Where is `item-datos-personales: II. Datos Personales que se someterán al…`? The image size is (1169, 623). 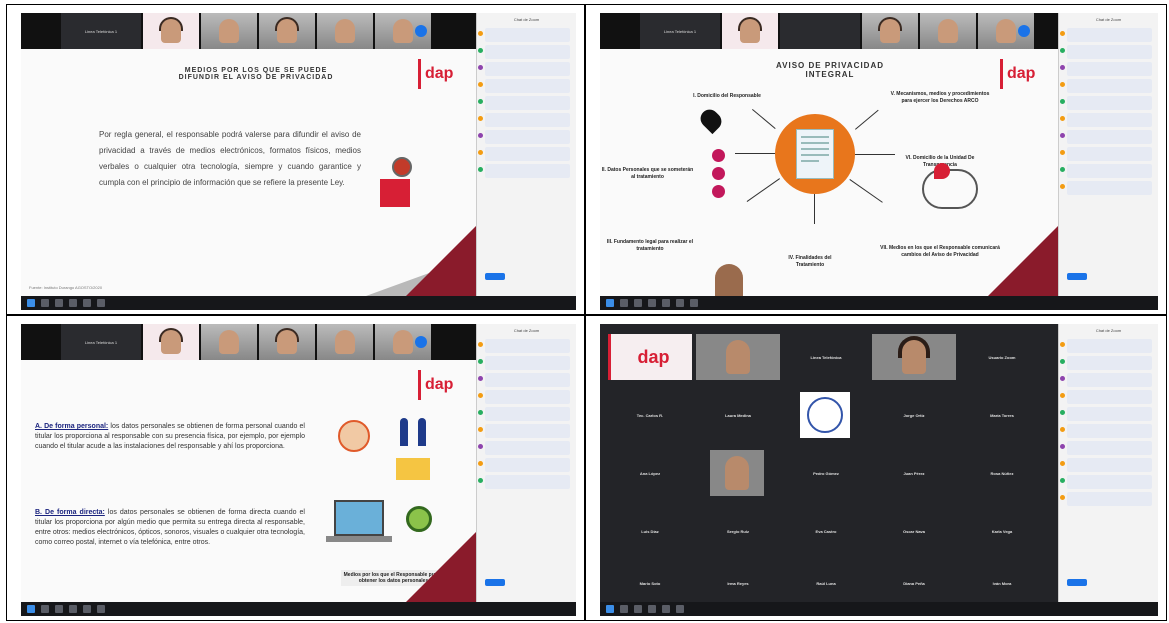 item-datos-personales: II. Datos Personales que se someterán al… is located at coordinates (647, 173).